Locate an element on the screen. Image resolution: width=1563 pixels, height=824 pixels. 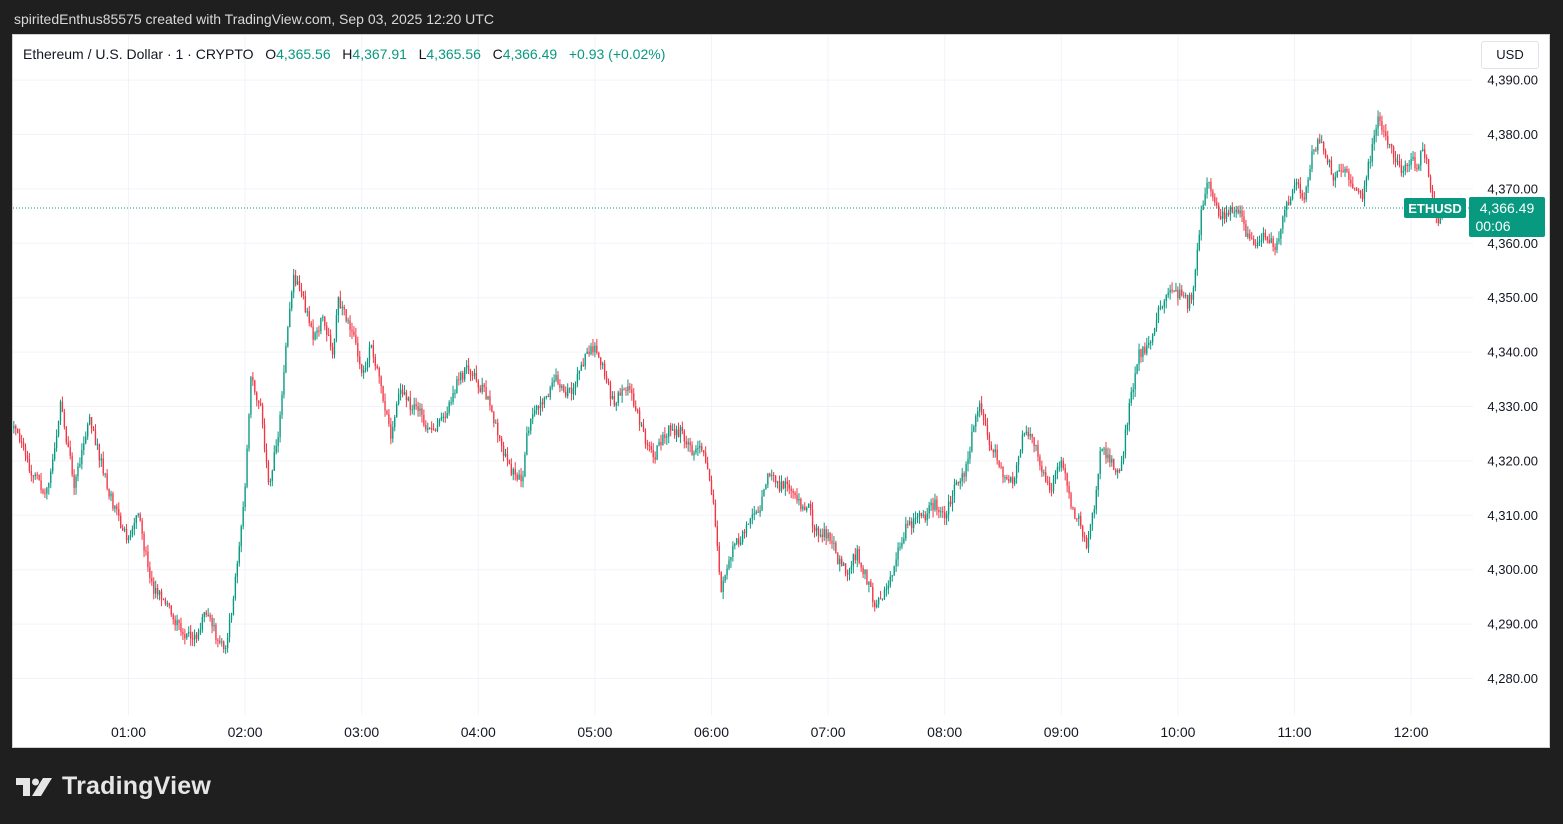
ticker-tag: ETHUSD is located at coordinates (1435, 207).